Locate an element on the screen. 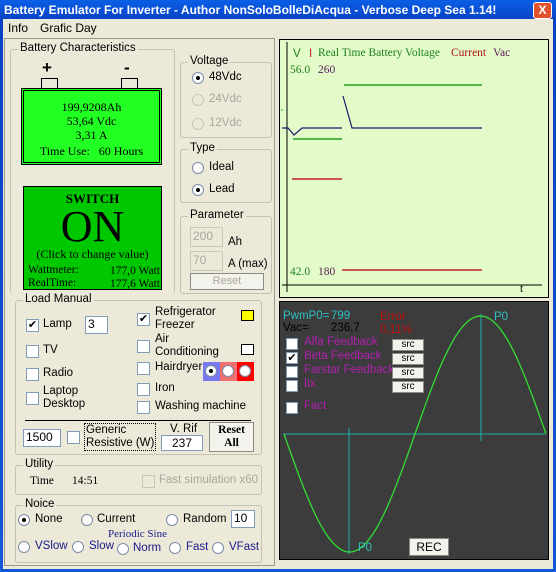 The width and height of the screenshot is (556, 572). laptop-checkbox is located at coordinates (32, 398).